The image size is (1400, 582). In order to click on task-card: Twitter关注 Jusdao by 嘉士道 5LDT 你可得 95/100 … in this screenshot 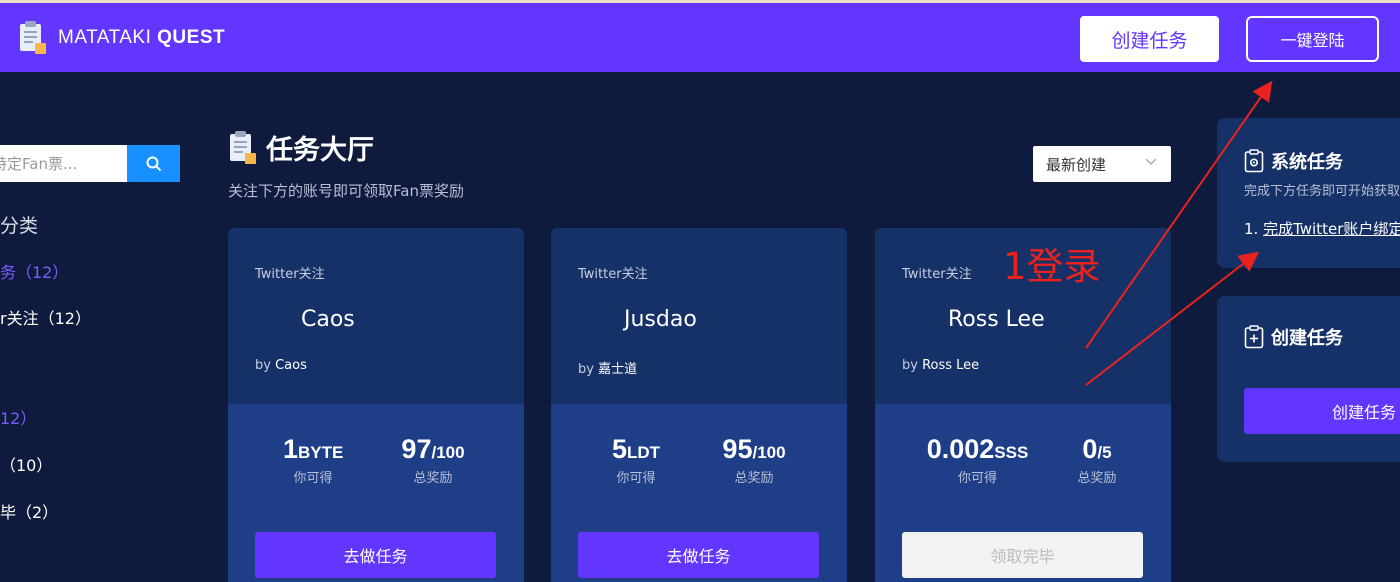, I will do `click(699, 405)`.